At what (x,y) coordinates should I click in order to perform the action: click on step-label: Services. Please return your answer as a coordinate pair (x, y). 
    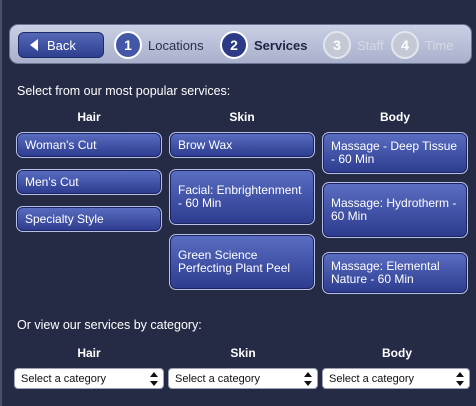
    Looking at the image, I should click on (281, 45).